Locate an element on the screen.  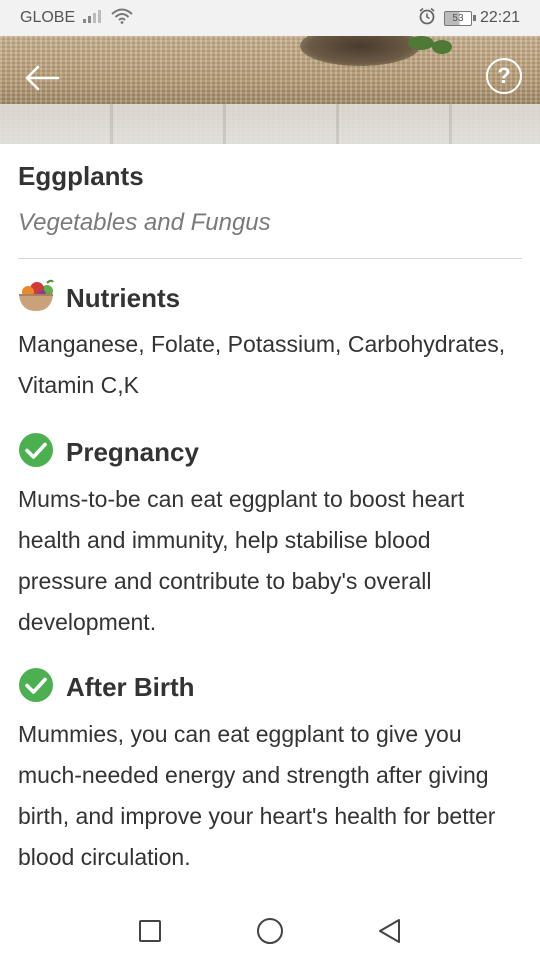
section-header: Pregnancy is located at coordinates (270, 452).